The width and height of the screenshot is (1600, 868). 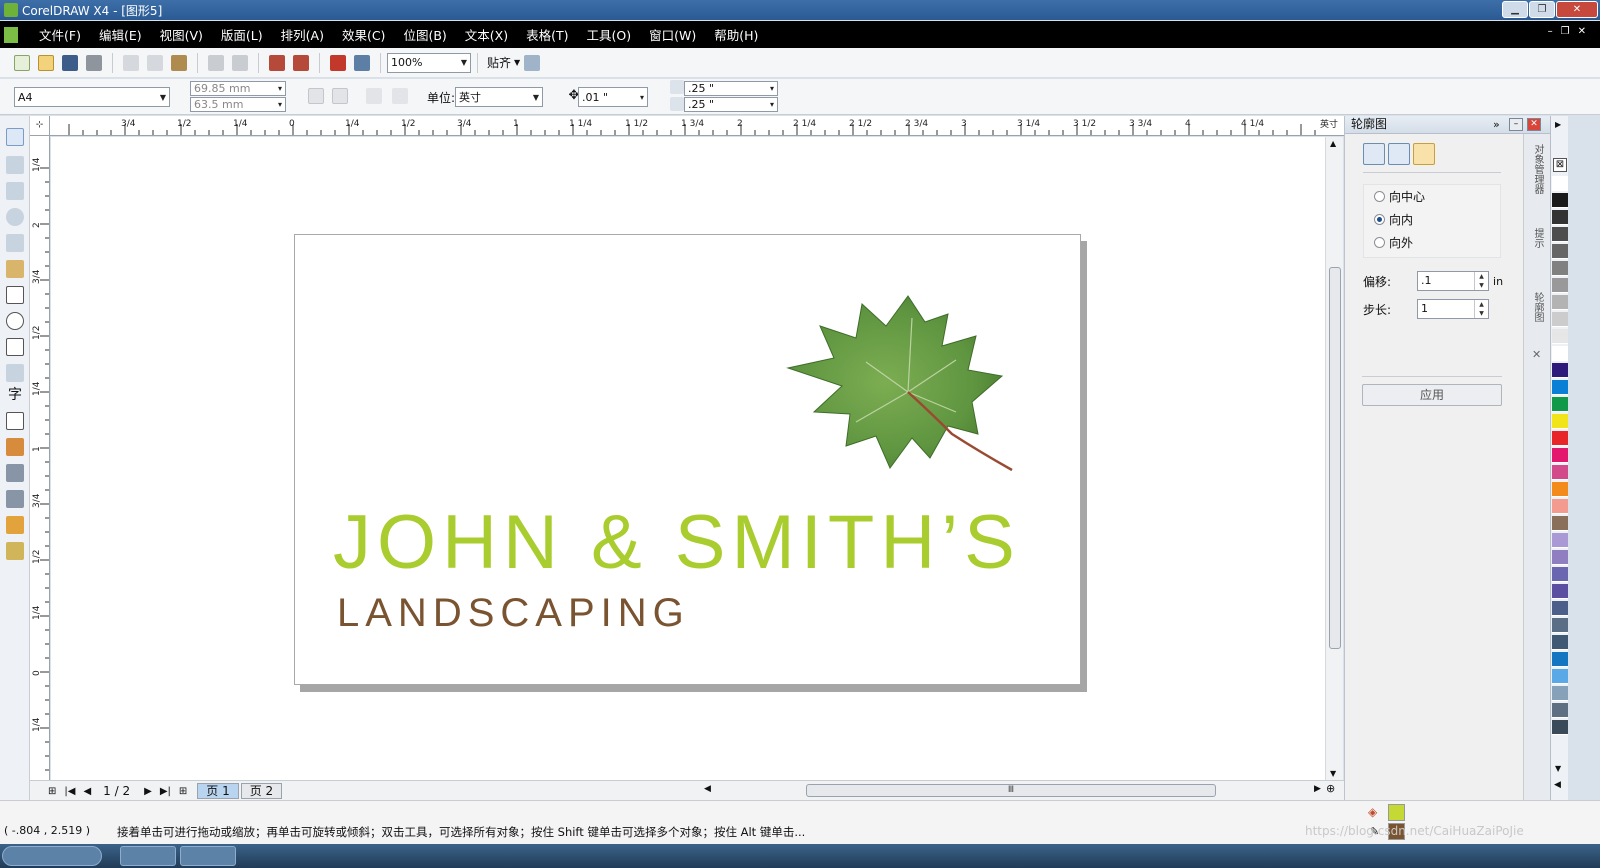 What do you see at coordinates (1432, 395) in the screenshot?
I see `apply-button: 应用` at bounding box center [1432, 395].